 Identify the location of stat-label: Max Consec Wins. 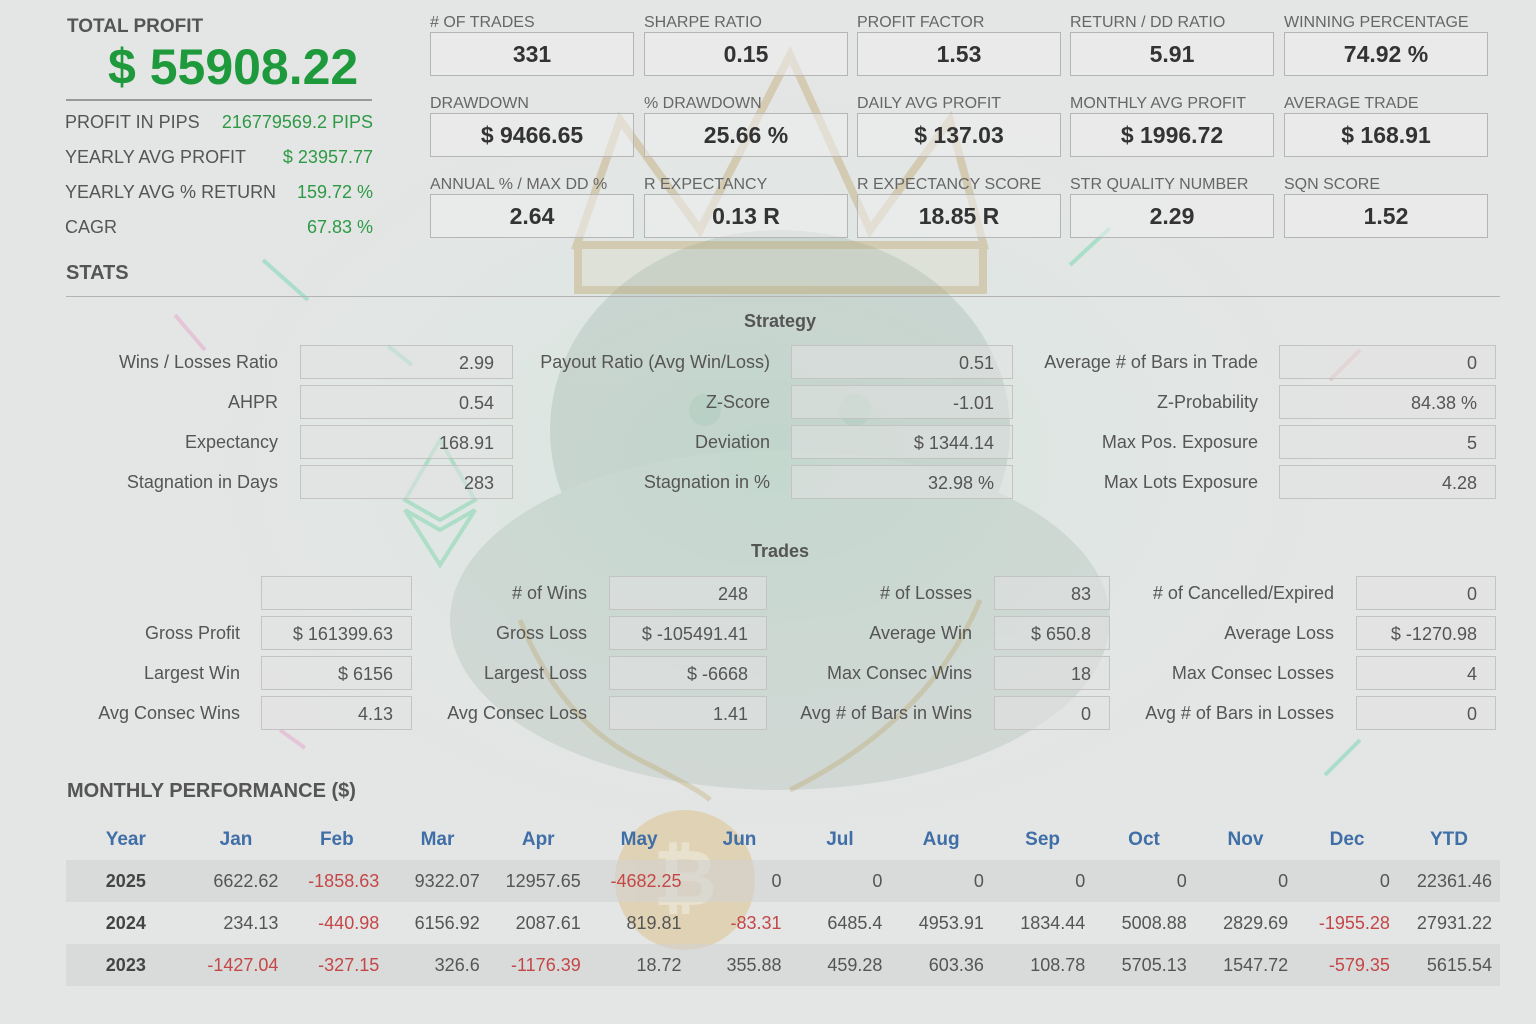
(899, 673).